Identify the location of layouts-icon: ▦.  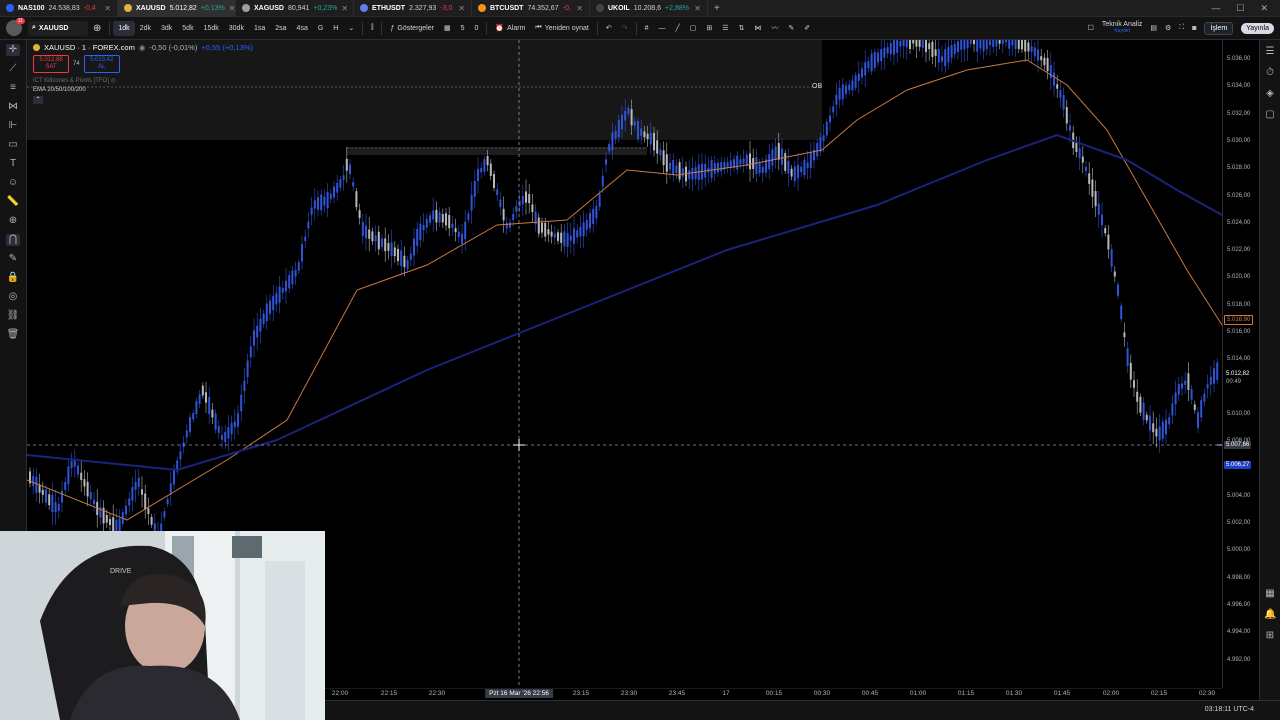
(447, 28).